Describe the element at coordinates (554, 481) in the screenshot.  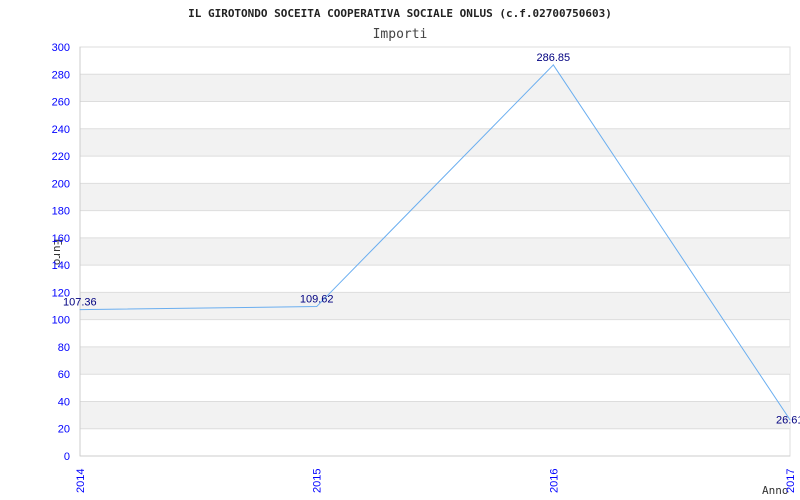
I see `x-tick-label: 2016` at that location.